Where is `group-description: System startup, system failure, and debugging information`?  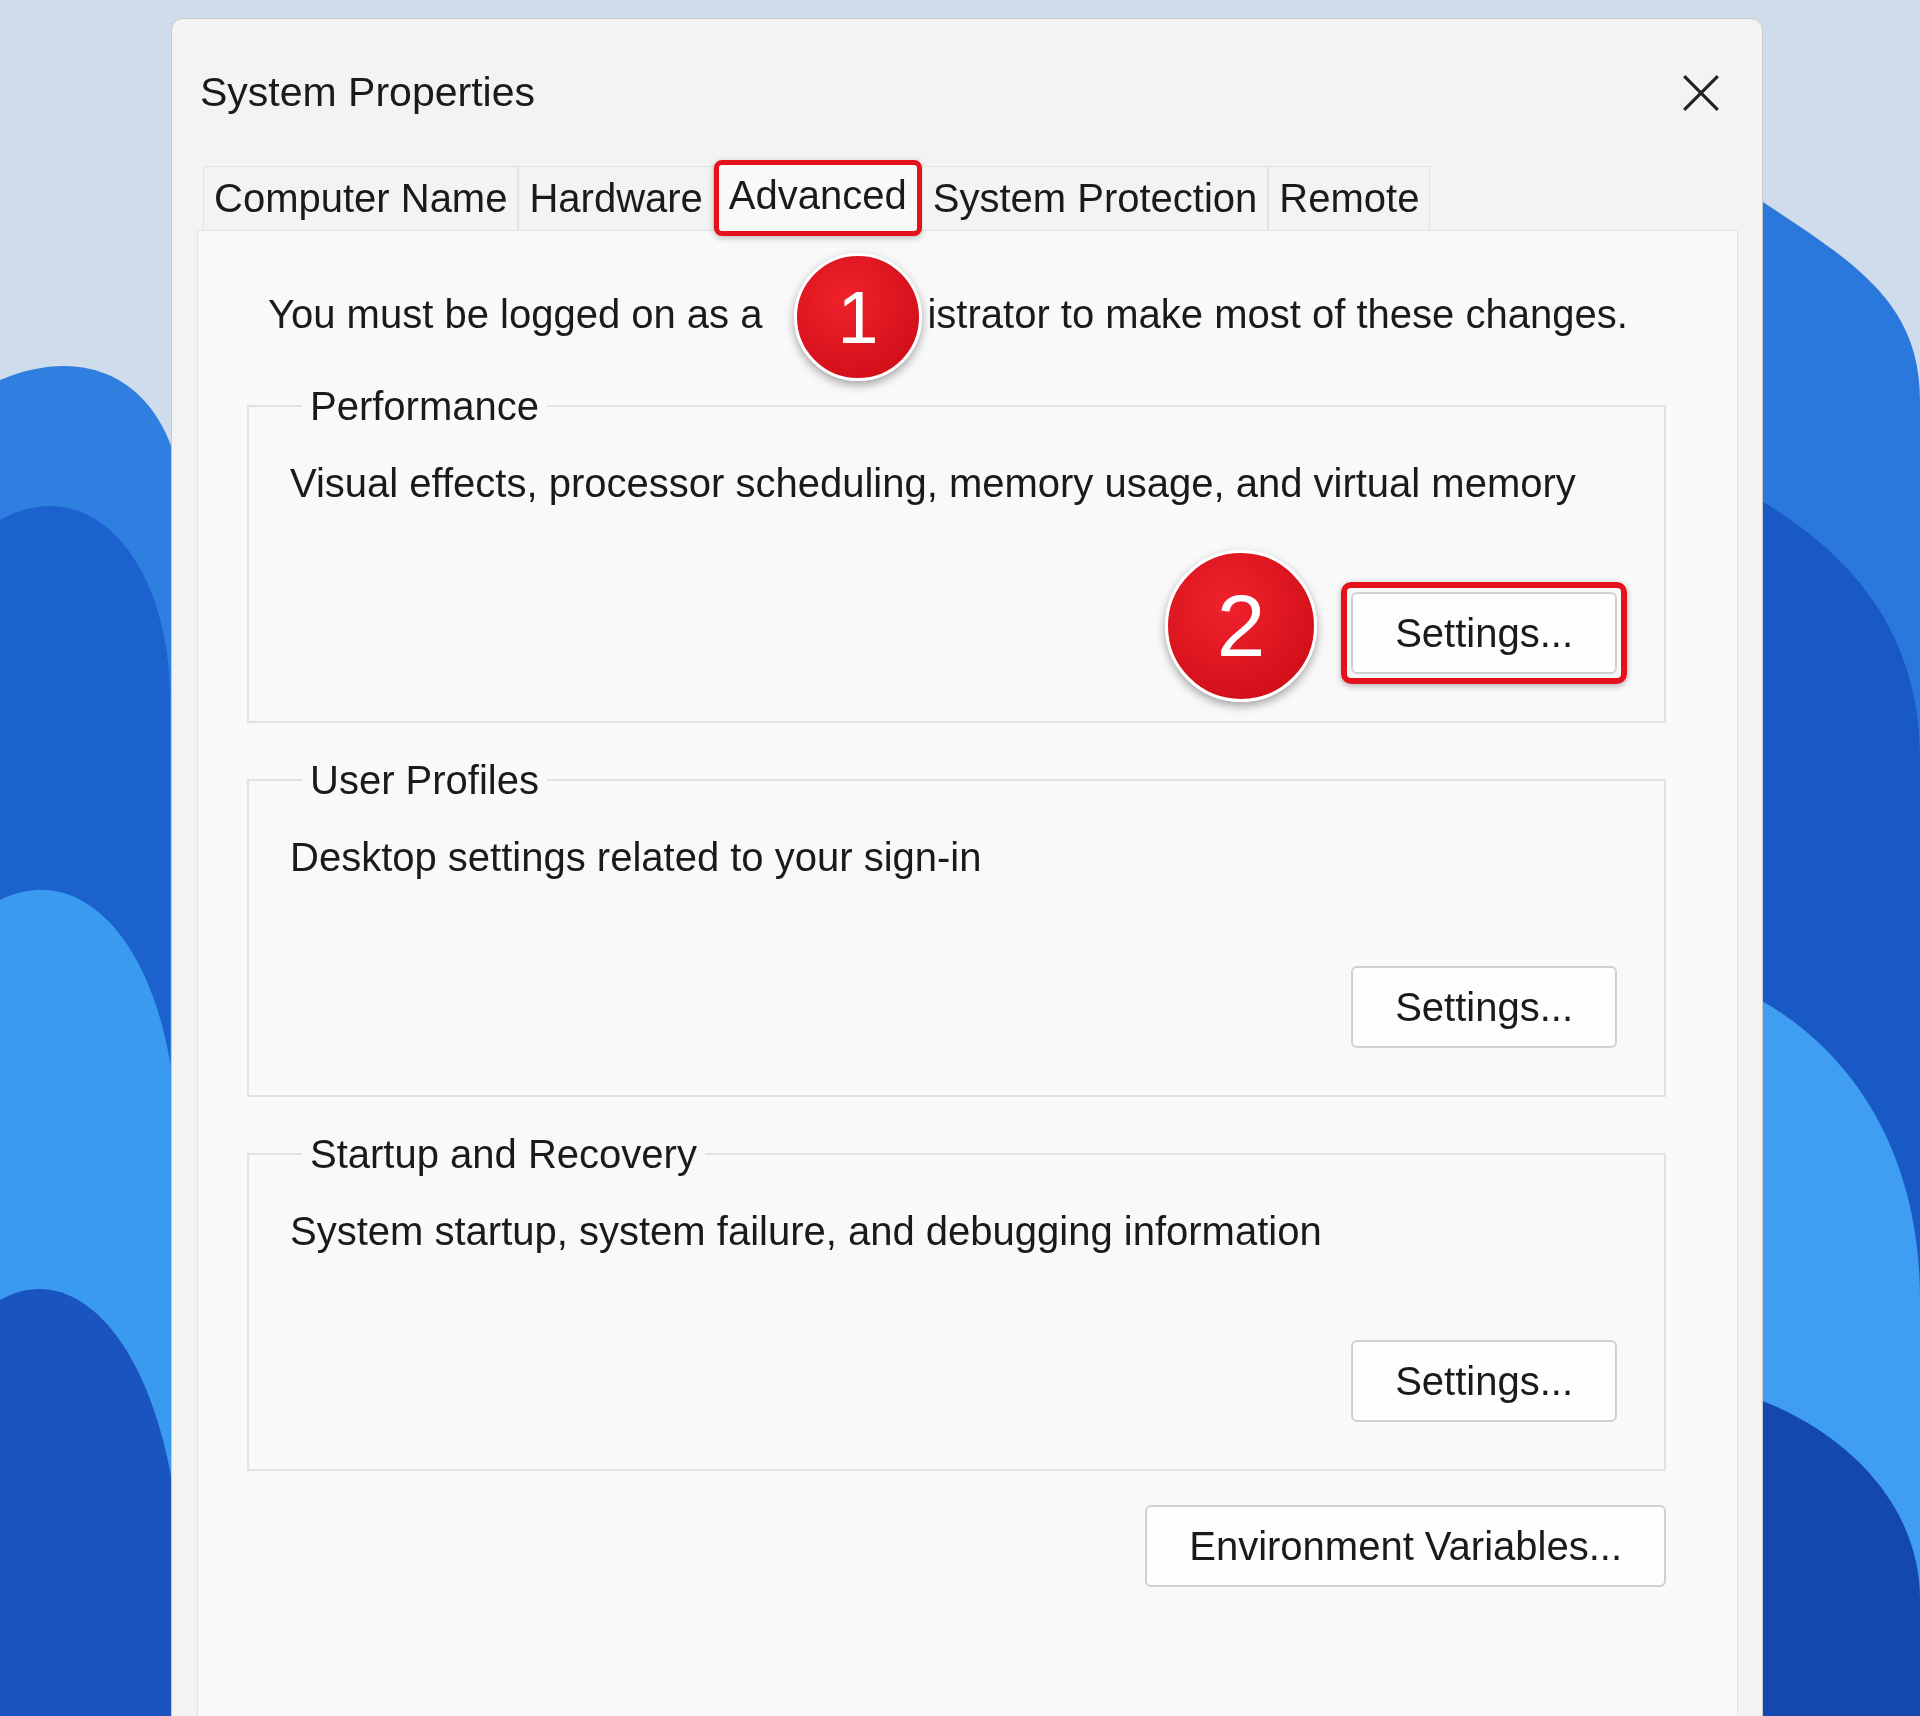 group-description: System startup, system failure, and debugging information is located at coordinates (806, 1231).